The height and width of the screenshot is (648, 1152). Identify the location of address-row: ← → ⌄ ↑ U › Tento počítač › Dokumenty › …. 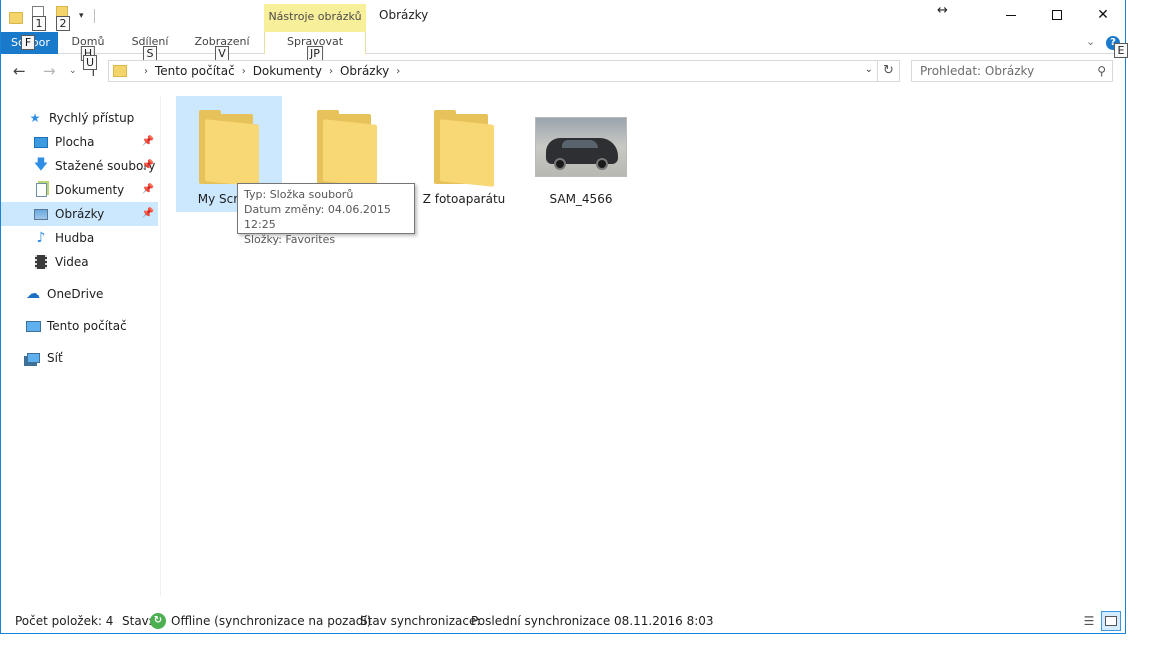
(563, 70).